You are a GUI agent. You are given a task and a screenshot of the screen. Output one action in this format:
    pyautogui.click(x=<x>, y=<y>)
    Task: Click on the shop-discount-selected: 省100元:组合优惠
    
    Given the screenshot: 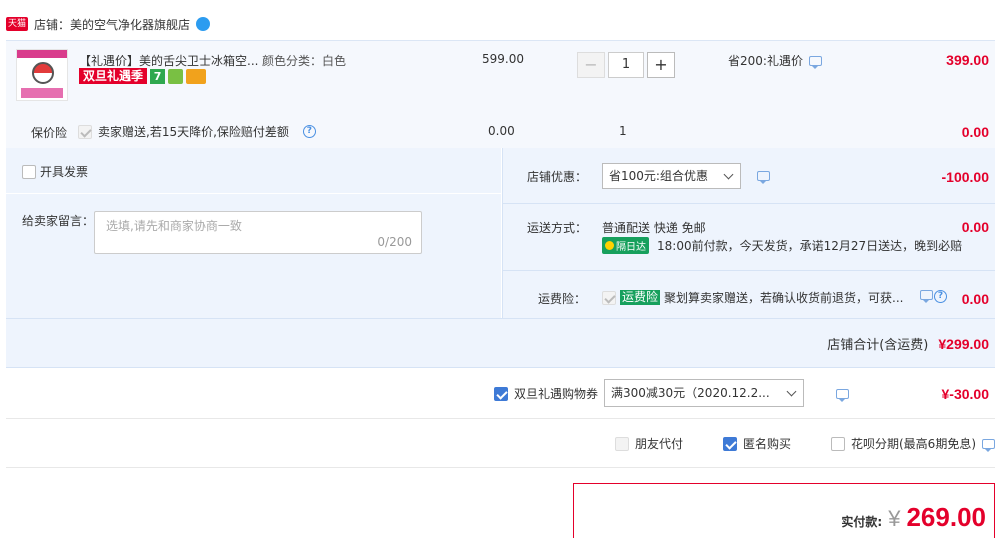 What is the action you would take?
    pyautogui.click(x=658, y=176)
    